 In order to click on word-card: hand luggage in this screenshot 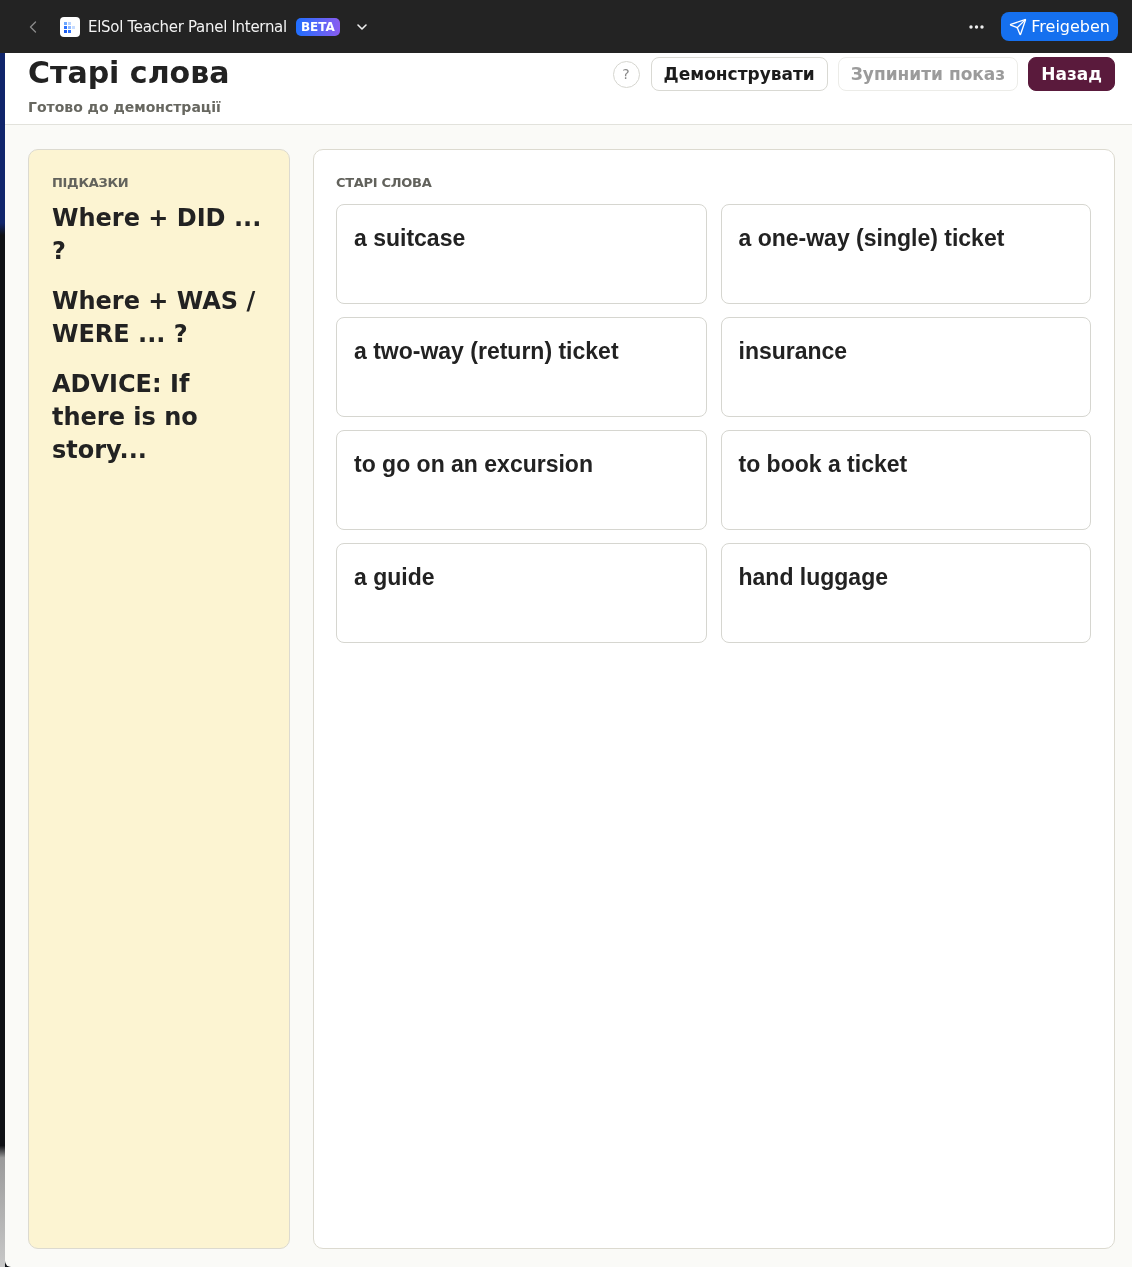, I will do `click(905, 593)`.